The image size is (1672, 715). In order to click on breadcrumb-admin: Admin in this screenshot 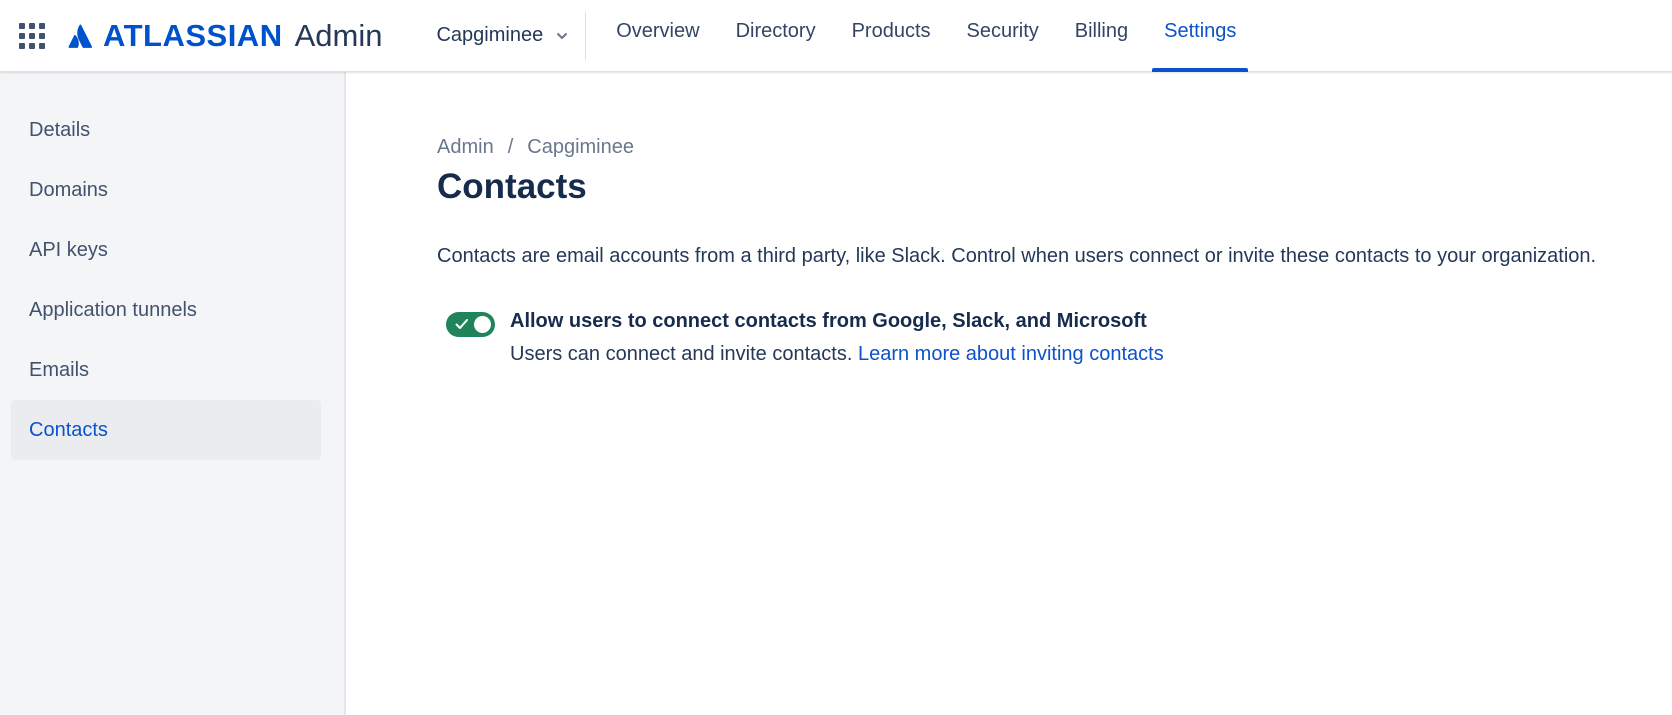, I will do `click(465, 147)`.